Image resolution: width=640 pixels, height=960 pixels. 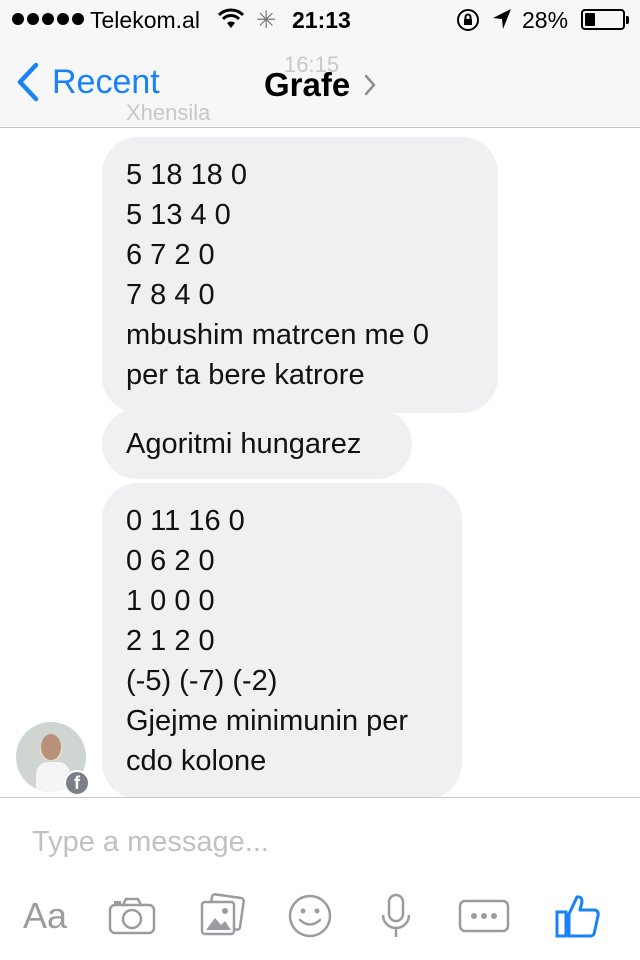 I want to click on chevron-right-icon, so click(x=370, y=85).